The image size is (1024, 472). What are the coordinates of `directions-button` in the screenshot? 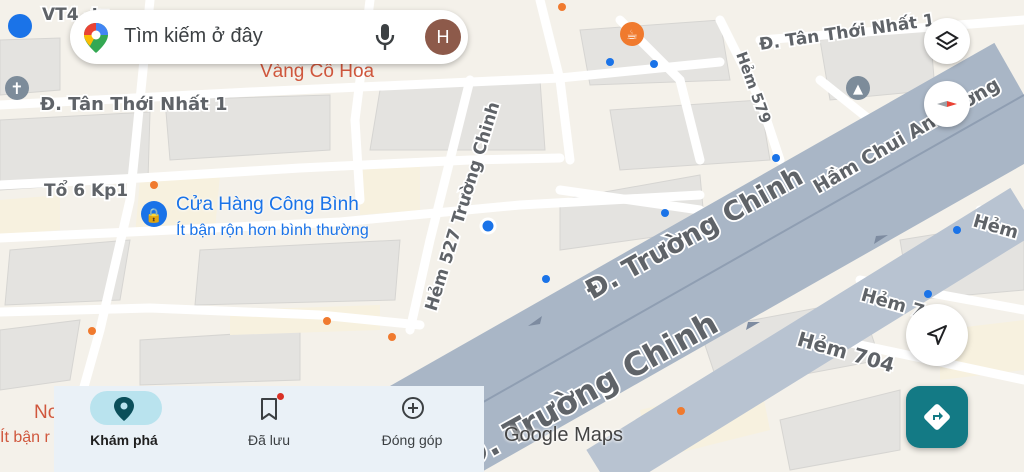 It's located at (937, 417).